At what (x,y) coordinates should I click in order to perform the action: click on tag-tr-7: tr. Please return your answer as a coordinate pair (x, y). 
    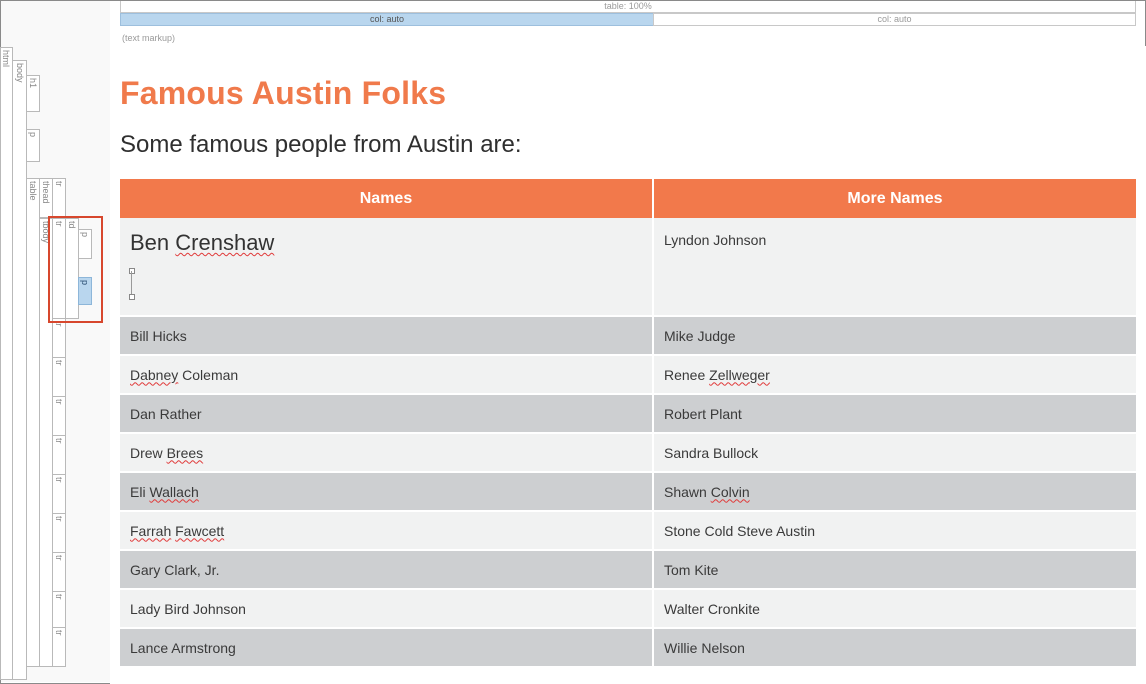
    Looking at the image, I should click on (59, 533).